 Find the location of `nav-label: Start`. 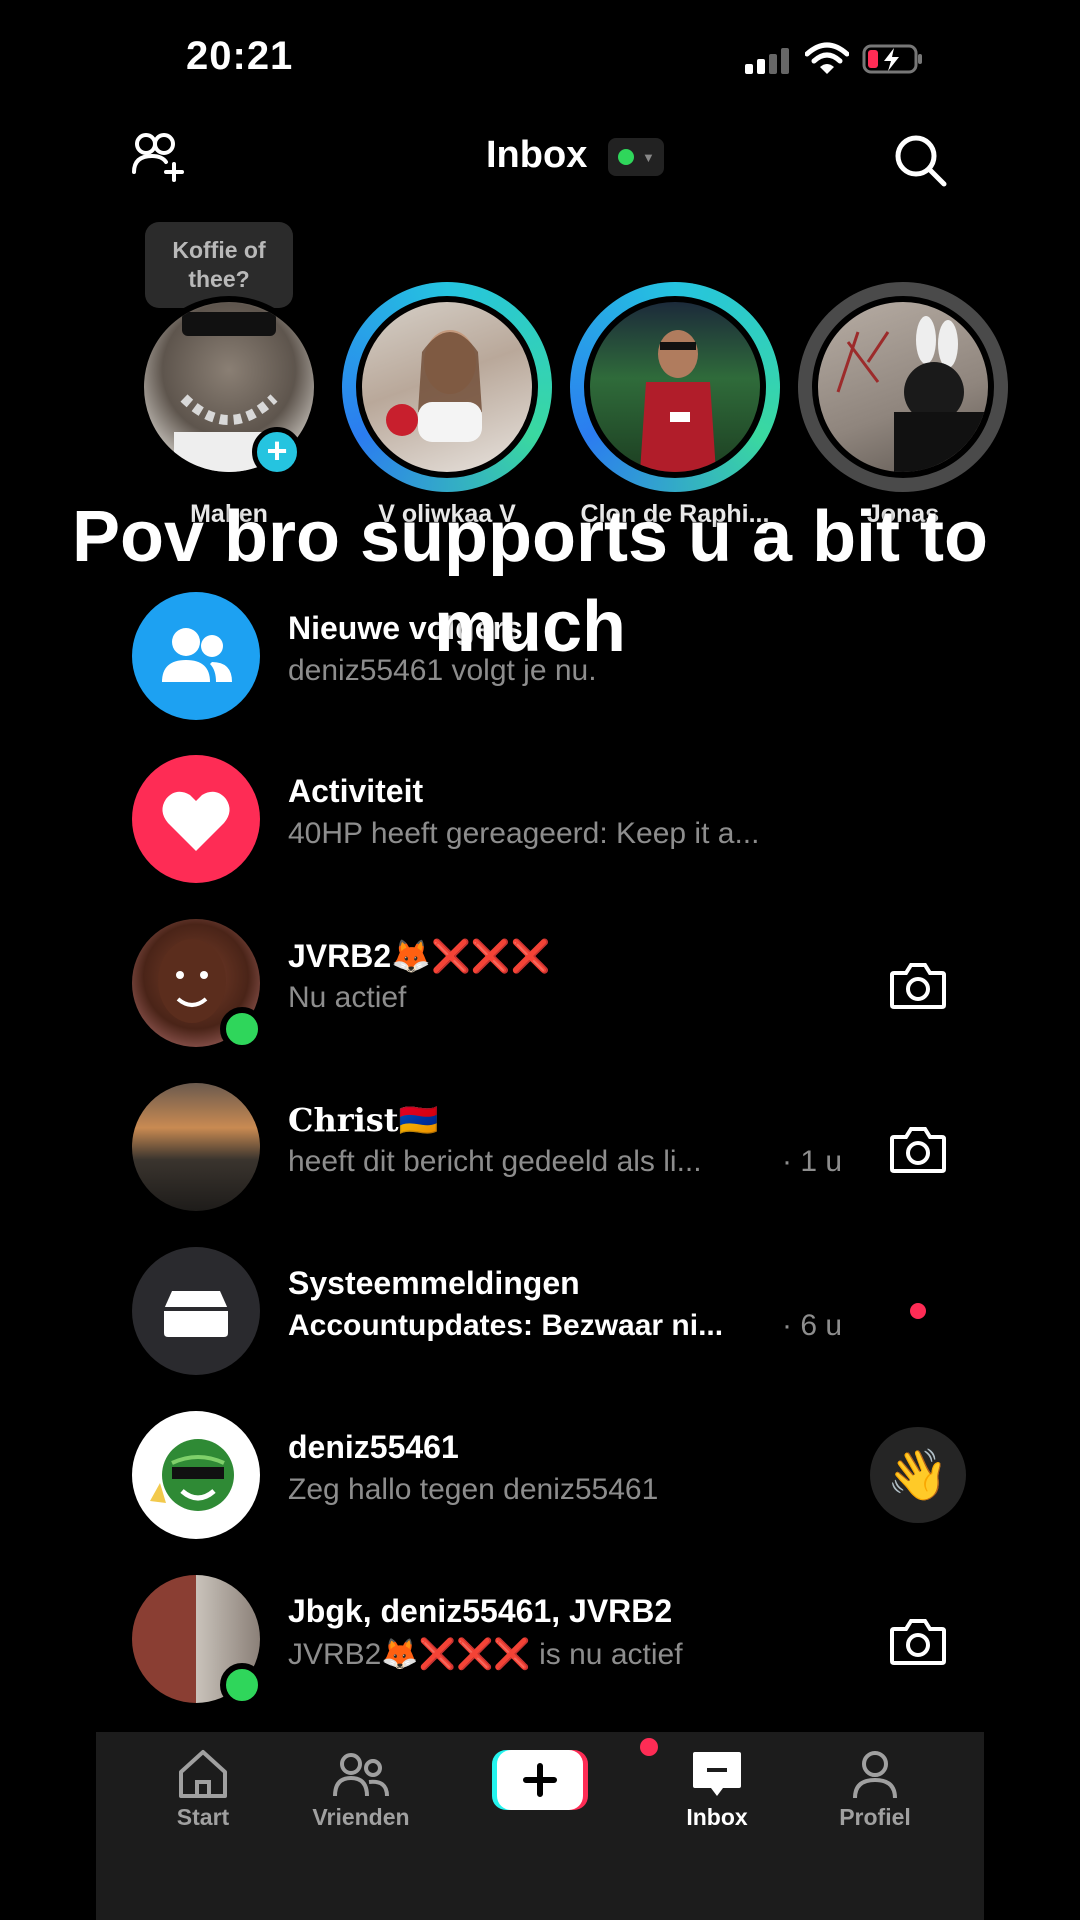

nav-label: Start is located at coordinates (203, 1817).